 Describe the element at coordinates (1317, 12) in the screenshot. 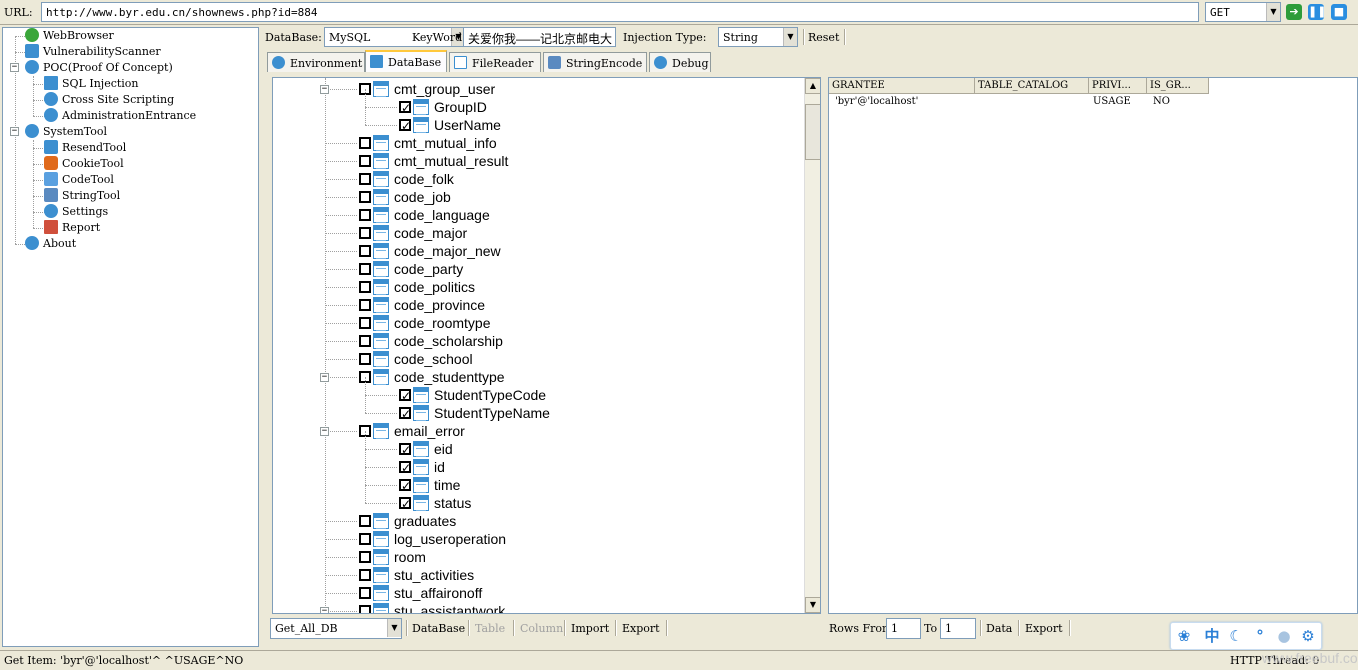

I see `pause-button: ❚❚` at that location.